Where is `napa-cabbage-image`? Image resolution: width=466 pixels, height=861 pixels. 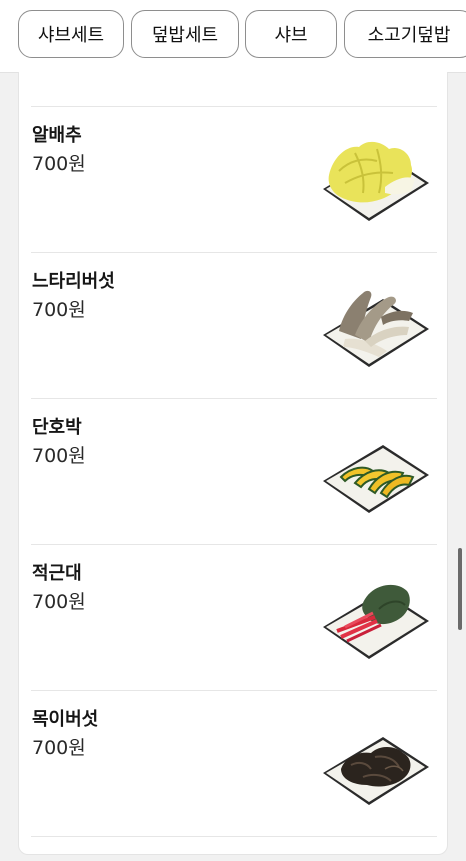
napa-cabbage-image is located at coordinates (376, 181).